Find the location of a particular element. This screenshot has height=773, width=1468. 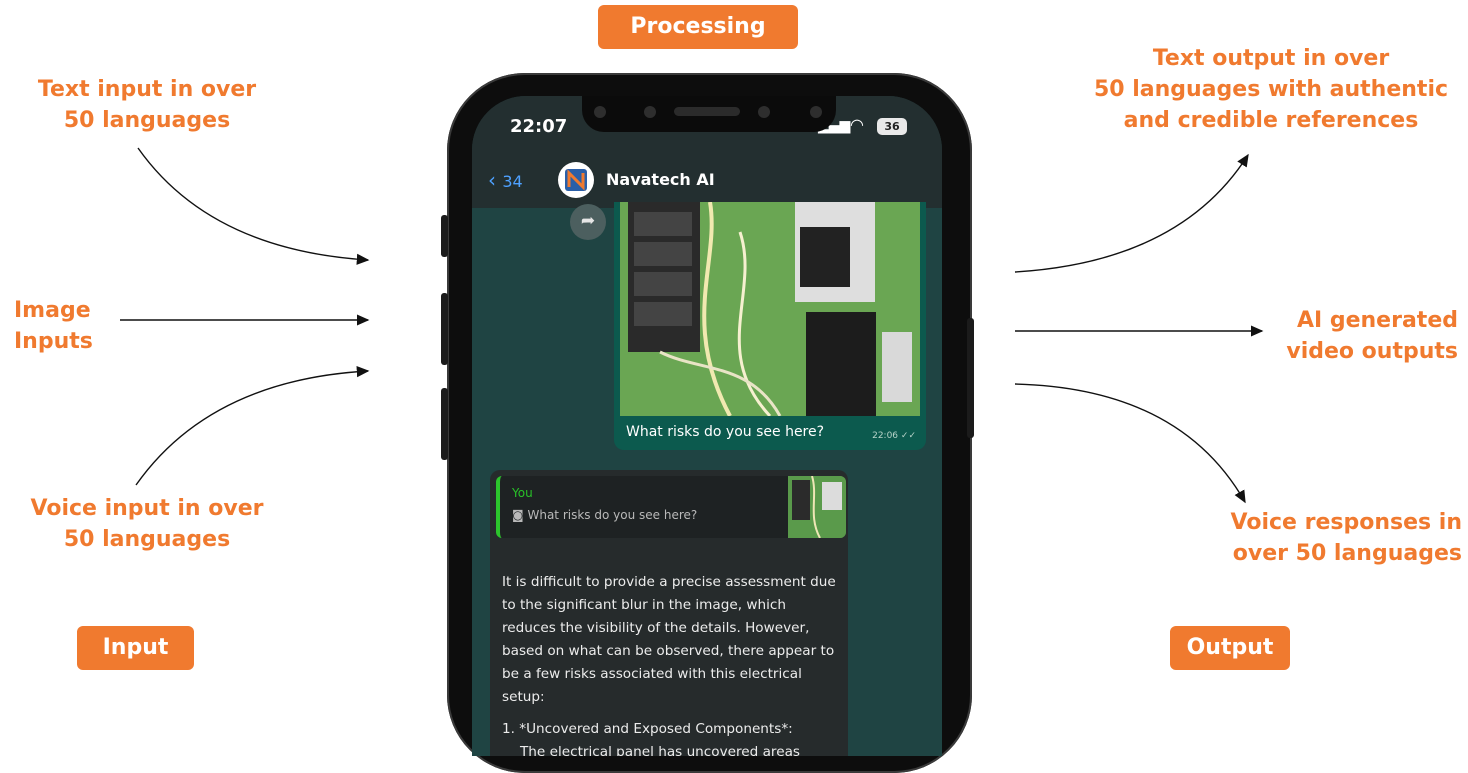

volume-up-button is located at coordinates (444, 329).